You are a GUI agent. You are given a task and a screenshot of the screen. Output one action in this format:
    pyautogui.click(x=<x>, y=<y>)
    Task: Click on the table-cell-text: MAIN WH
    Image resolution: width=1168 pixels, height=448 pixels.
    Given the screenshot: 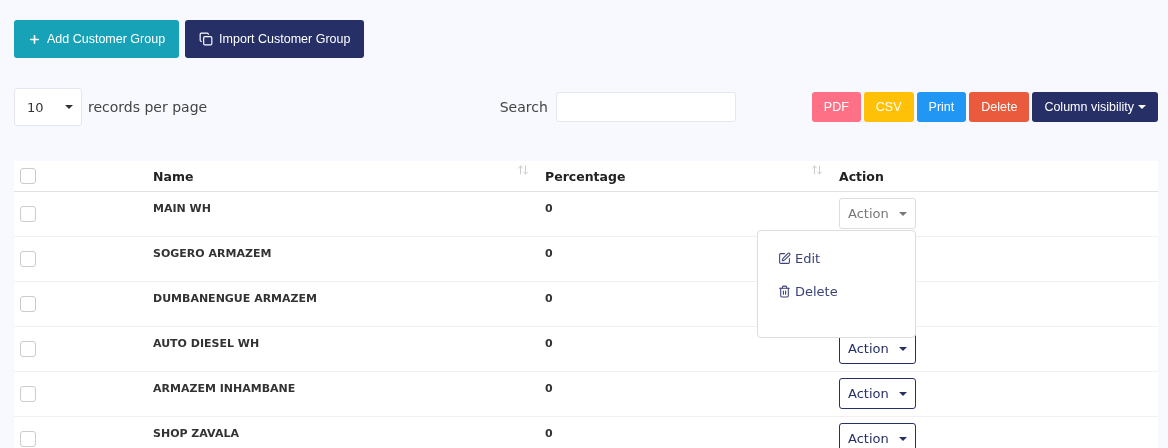 What is the action you would take?
    pyautogui.click(x=182, y=208)
    